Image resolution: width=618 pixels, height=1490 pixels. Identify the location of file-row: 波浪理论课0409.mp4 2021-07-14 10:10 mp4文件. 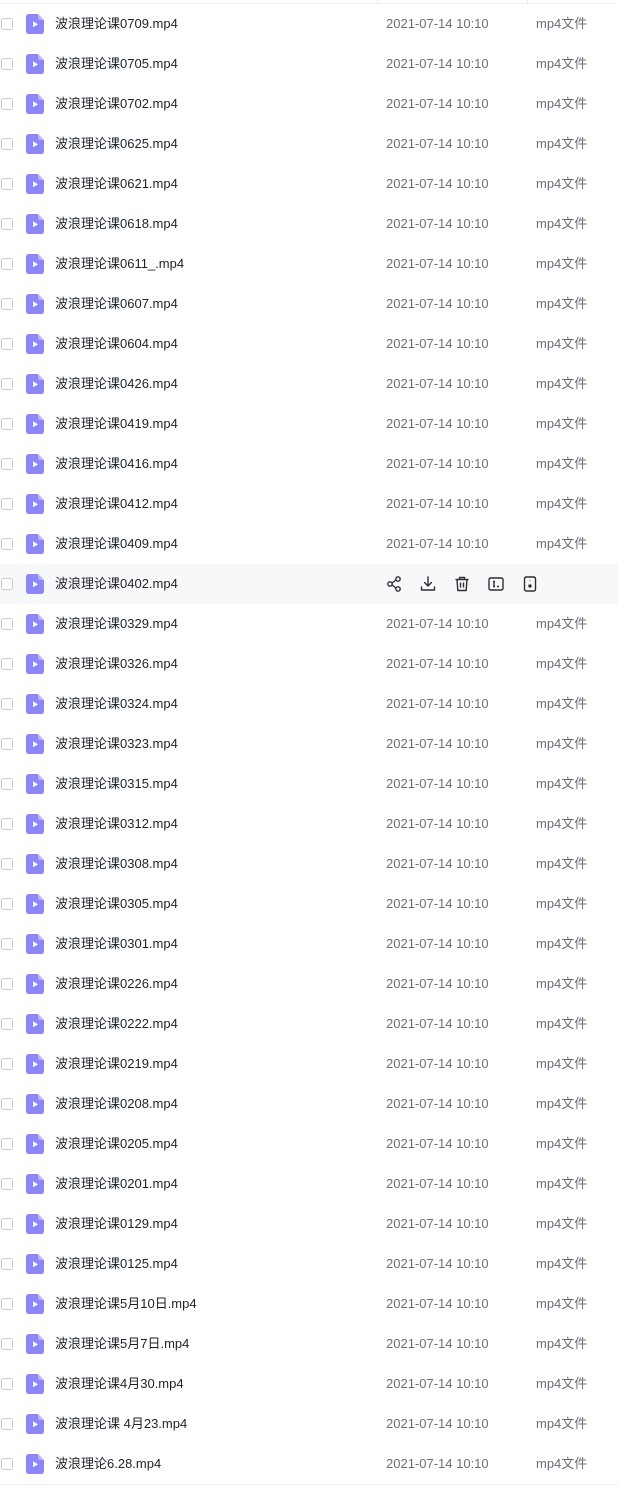
(309, 544).